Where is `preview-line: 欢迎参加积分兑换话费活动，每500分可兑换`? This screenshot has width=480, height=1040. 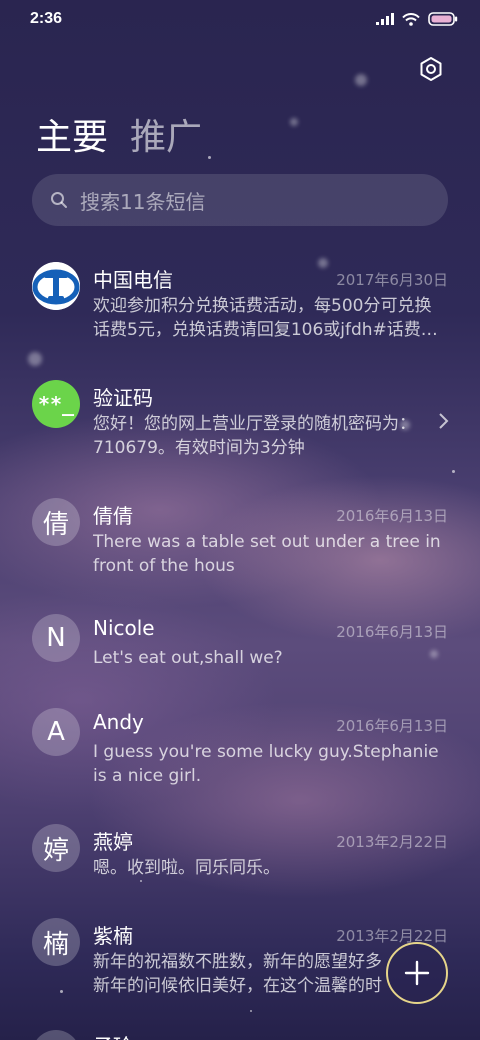
preview-line: 欢迎参加积分兑换话费活动，每500分可兑换 is located at coordinates (262, 306).